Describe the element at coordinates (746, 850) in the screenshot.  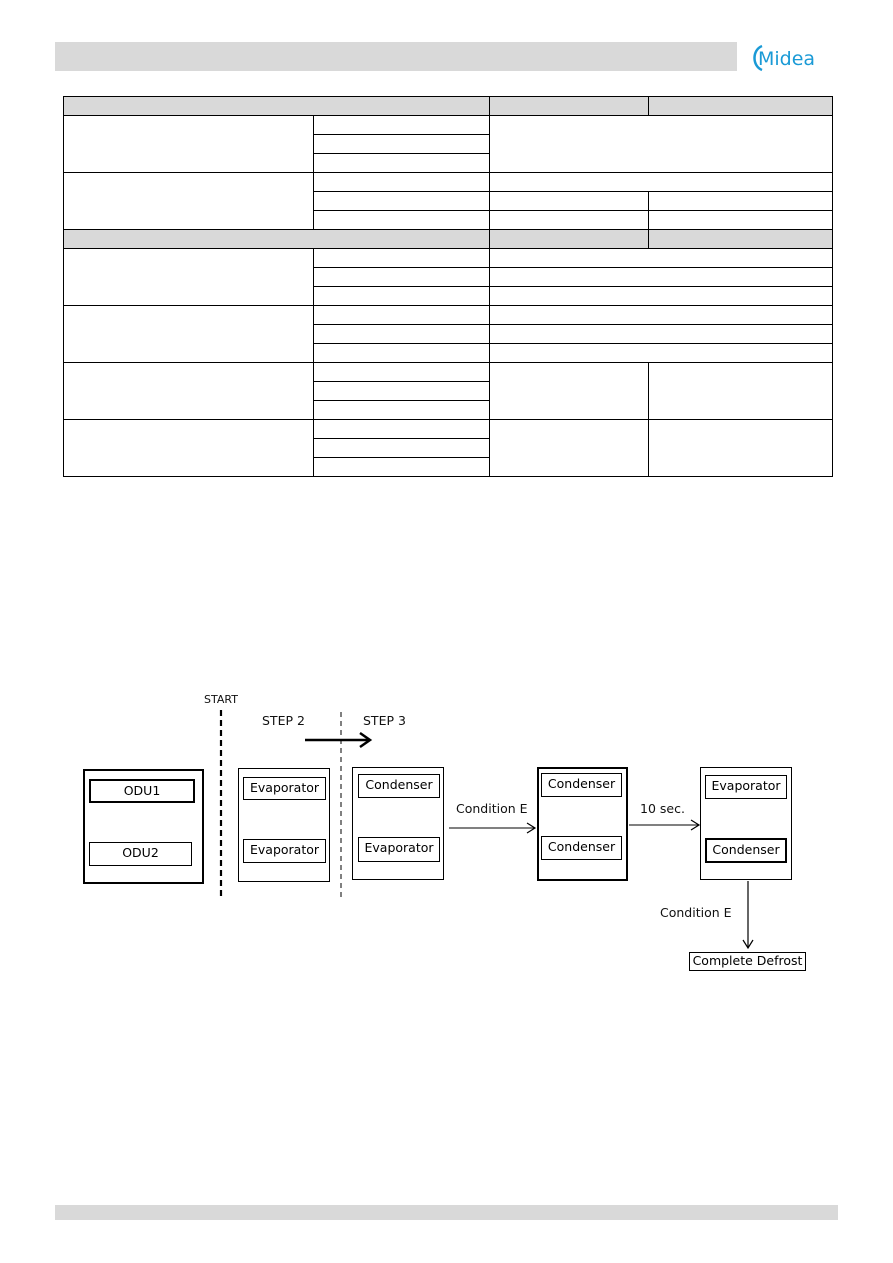
I see `box5-bottom-label: Condenser` at that location.